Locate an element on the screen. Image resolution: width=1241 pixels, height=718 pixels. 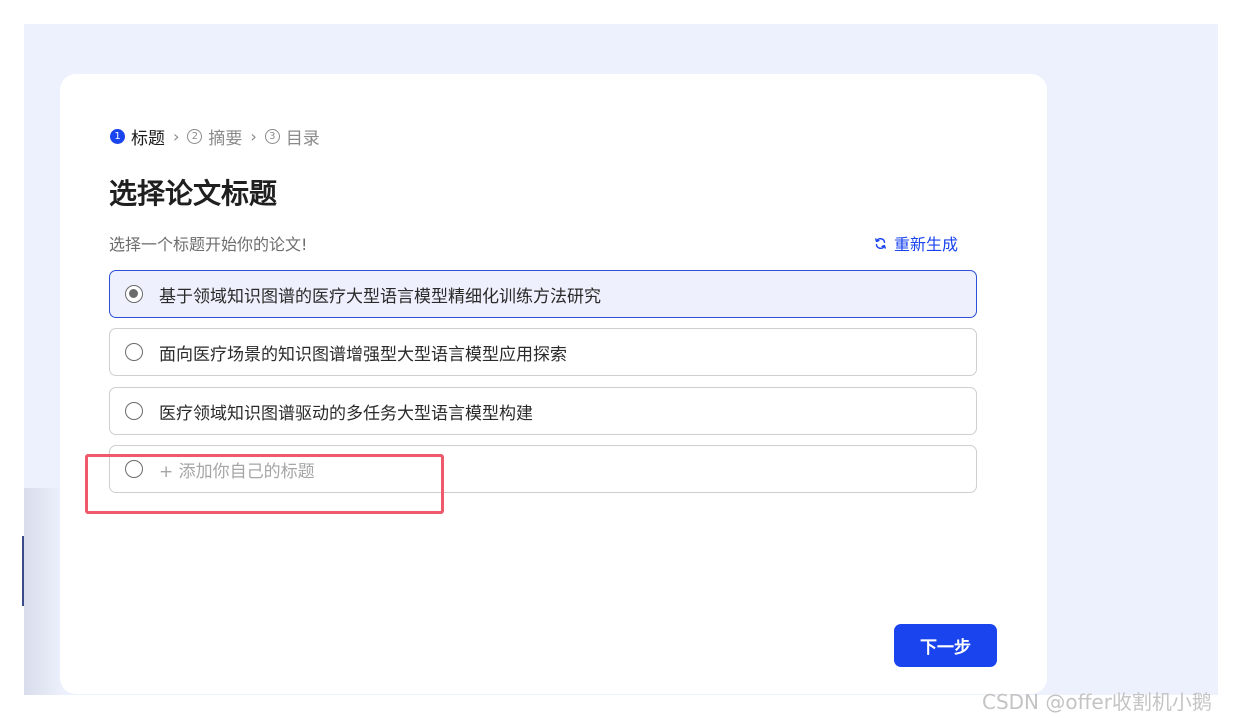
next-step-button: 下一步 is located at coordinates (945, 645).